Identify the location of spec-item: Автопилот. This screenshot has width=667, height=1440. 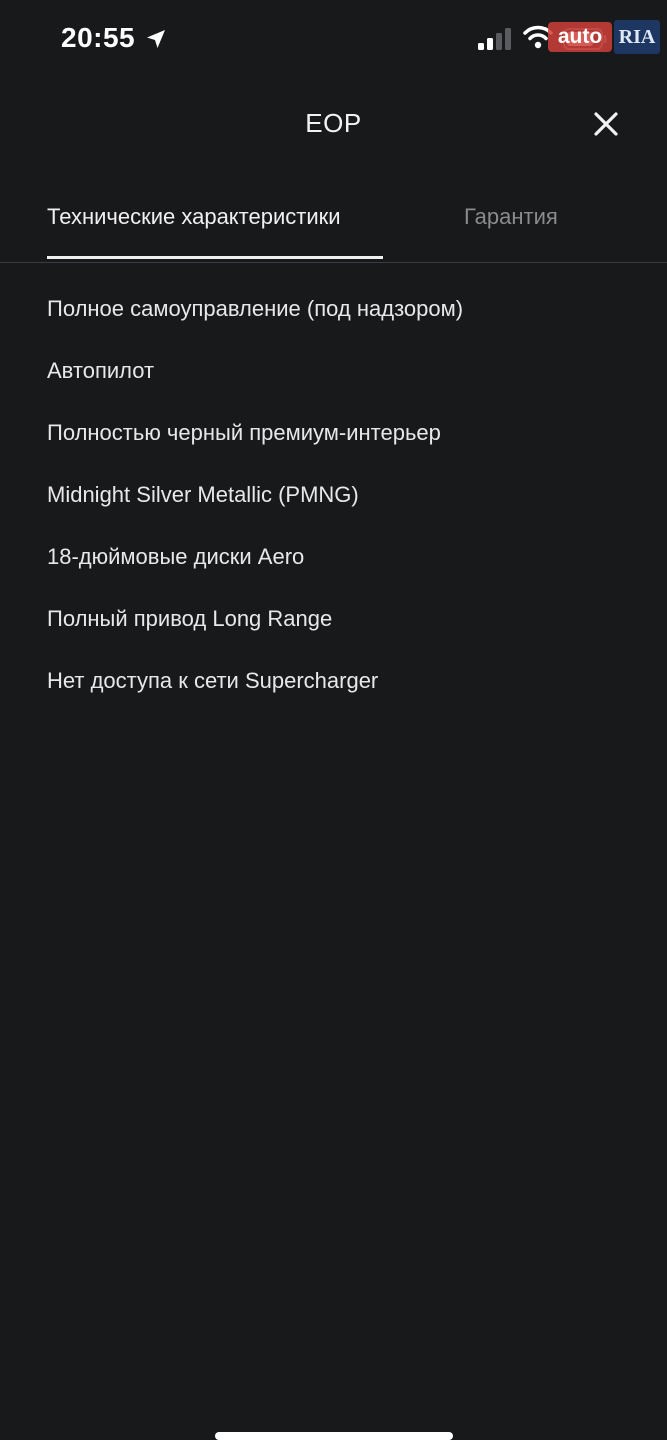
(101, 370).